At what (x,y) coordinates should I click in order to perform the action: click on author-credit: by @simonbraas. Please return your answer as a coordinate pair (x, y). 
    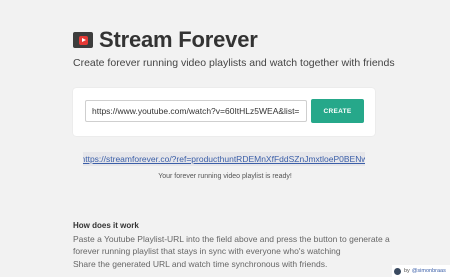
    Looking at the image, I should click on (421, 271).